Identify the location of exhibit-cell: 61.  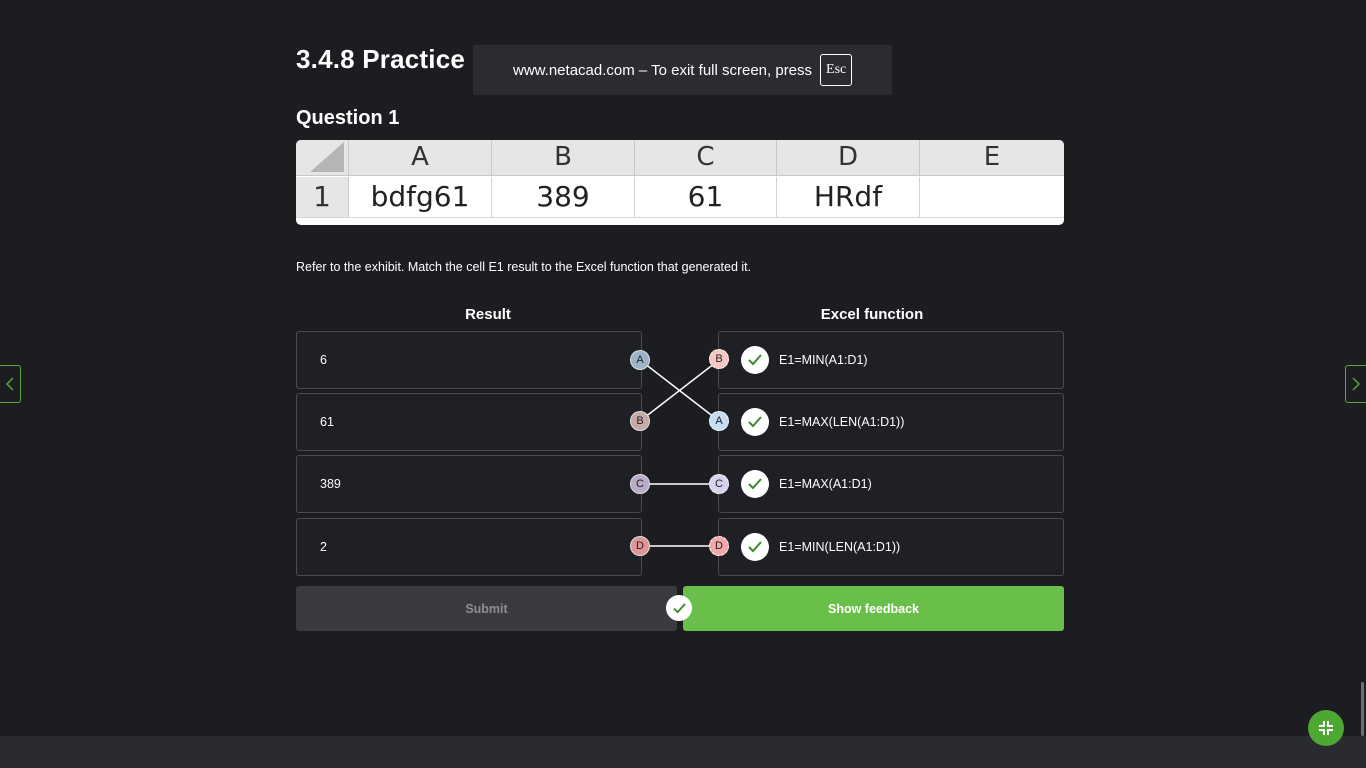
(706, 197).